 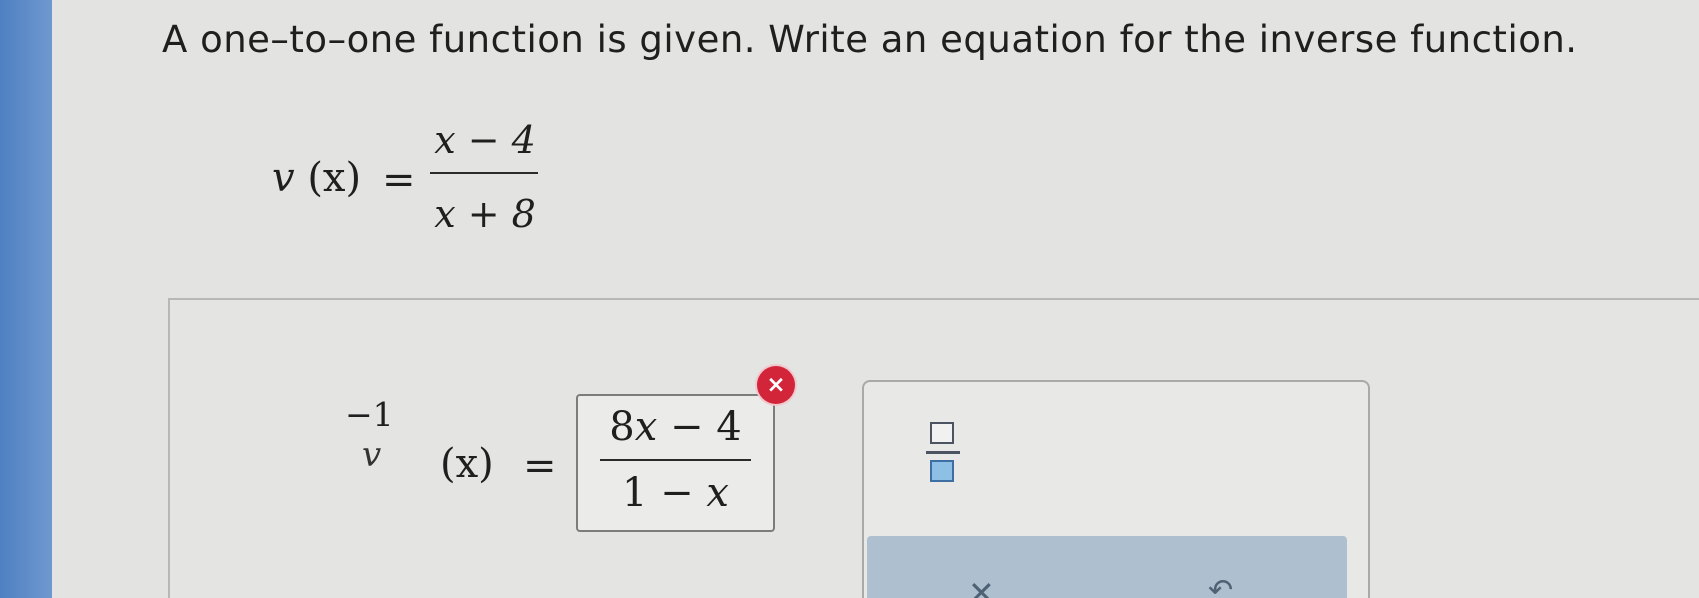 What do you see at coordinates (399, 180) in the screenshot?
I see `given-function-equals: =` at bounding box center [399, 180].